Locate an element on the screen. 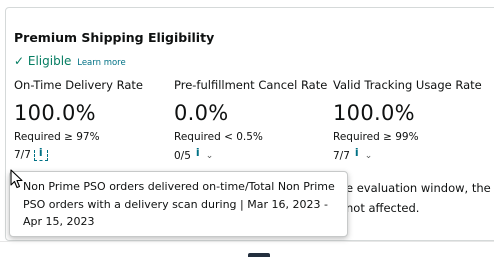  metric-label: Valid Tracking Usage Rate is located at coordinates (407, 85).